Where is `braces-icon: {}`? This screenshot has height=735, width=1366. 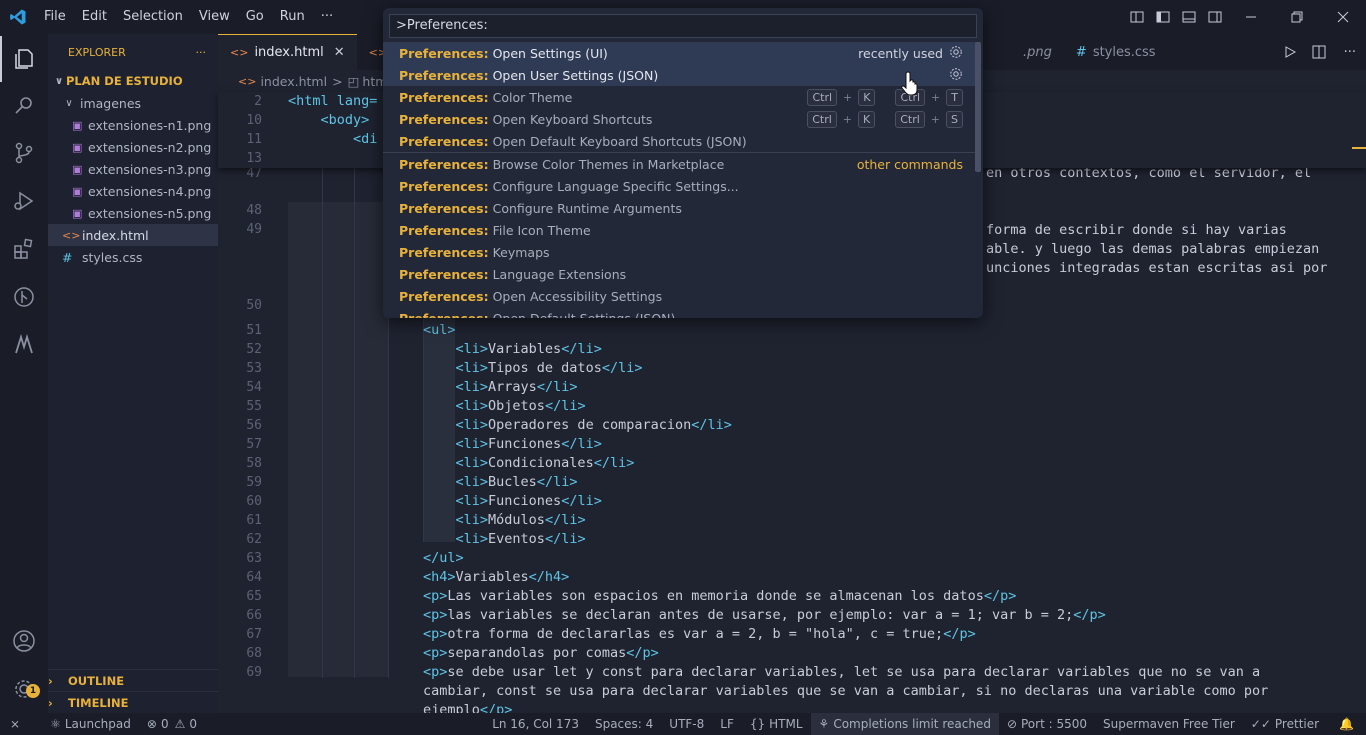
braces-icon: {} is located at coordinates (757, 724).